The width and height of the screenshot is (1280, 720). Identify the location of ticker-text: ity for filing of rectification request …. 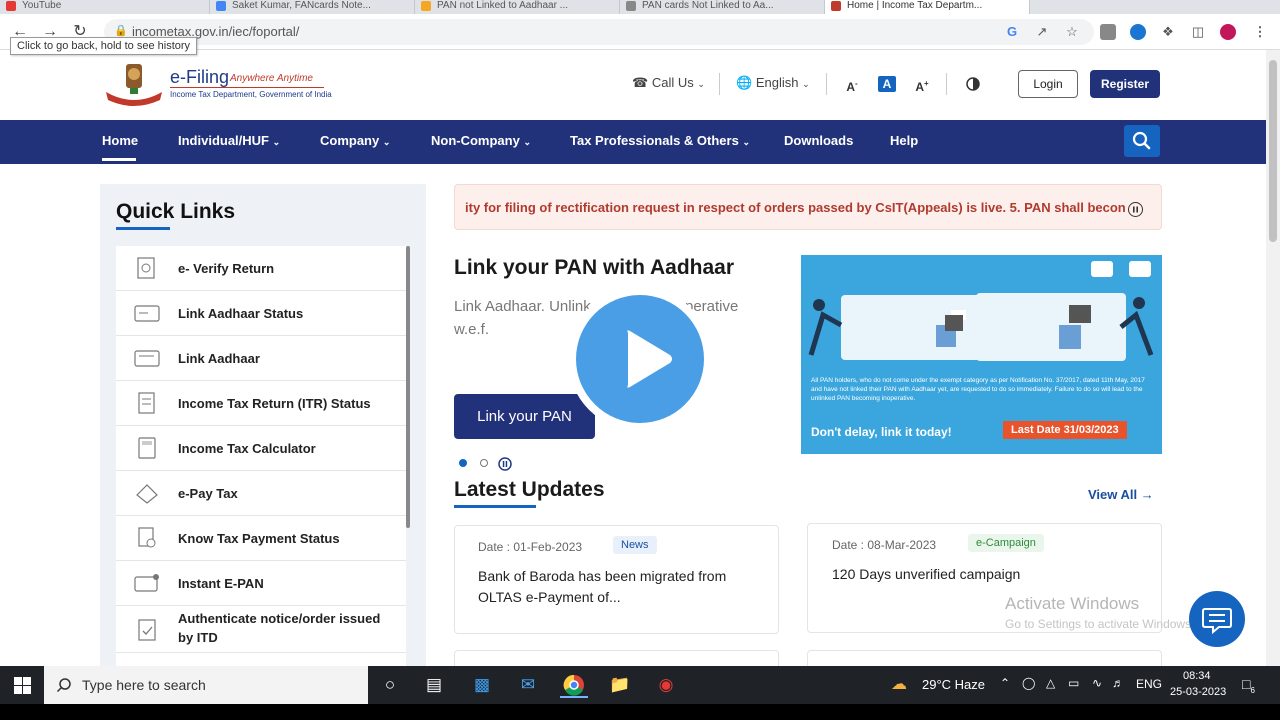
(795, 207).